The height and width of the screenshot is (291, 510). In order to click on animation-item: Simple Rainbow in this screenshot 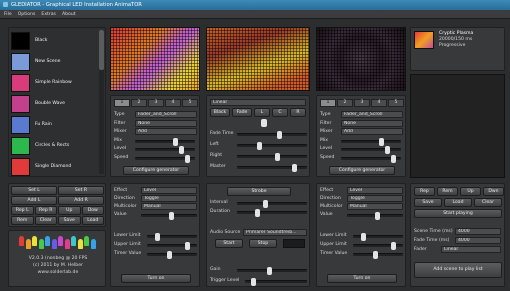, I will do `click(53, 83)`.